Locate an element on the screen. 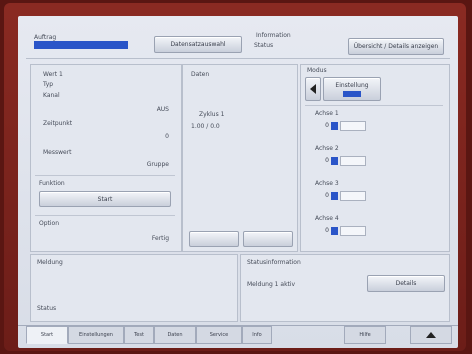 The width and height of the screenshot is (472, 354). axis-2-input is located at coordinates (353, 160).